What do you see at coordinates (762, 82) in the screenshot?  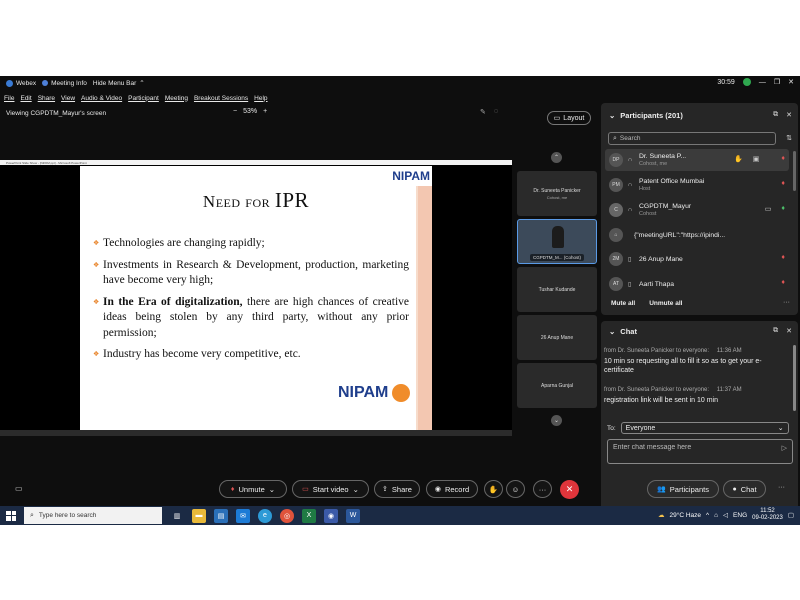 I see `minimize-button: —` at bounding box center [762, 82].